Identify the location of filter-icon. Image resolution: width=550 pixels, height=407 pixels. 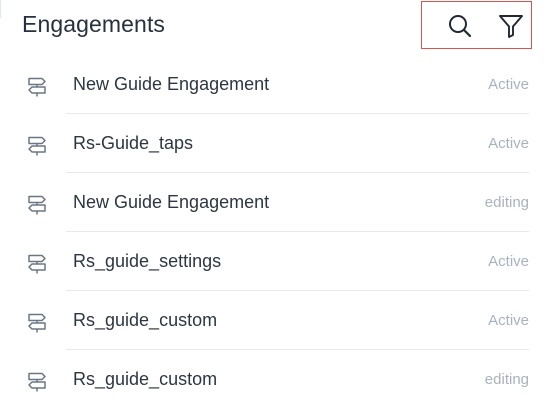
(511, 26).